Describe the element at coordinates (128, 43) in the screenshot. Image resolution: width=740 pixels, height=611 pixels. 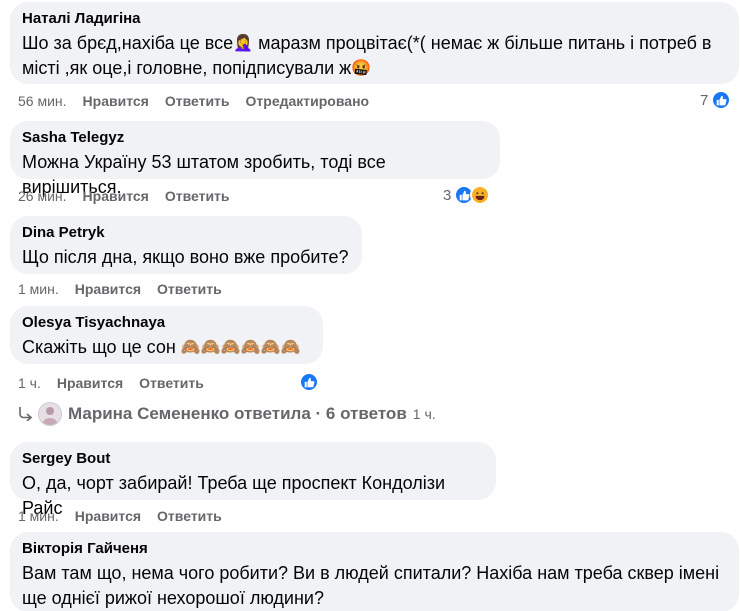
I see `comment-text-part: Шо за брєд,нахіба це все` at that location.